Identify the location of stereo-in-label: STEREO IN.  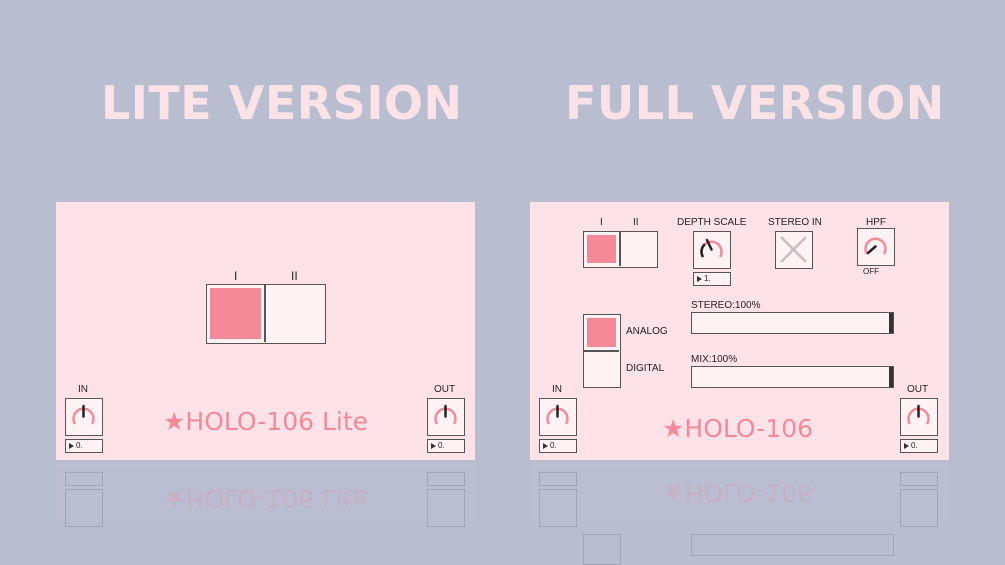
(795, 222).